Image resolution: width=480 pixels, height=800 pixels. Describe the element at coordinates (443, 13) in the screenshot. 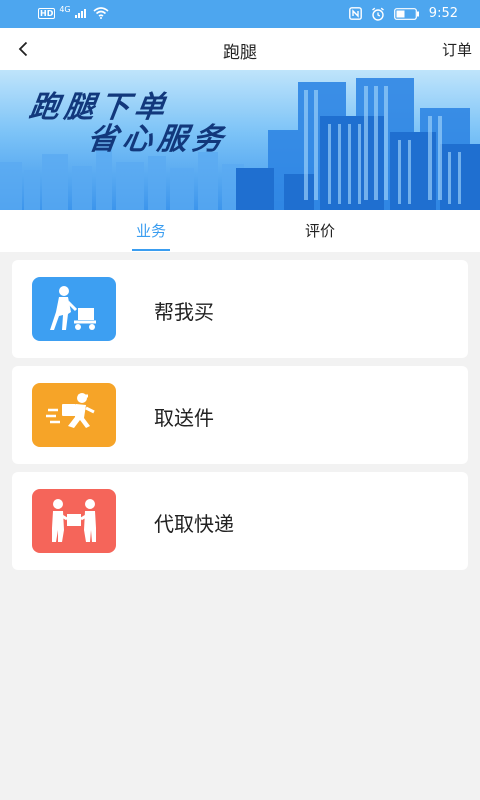

I see `status-time: 9:52` at that location.